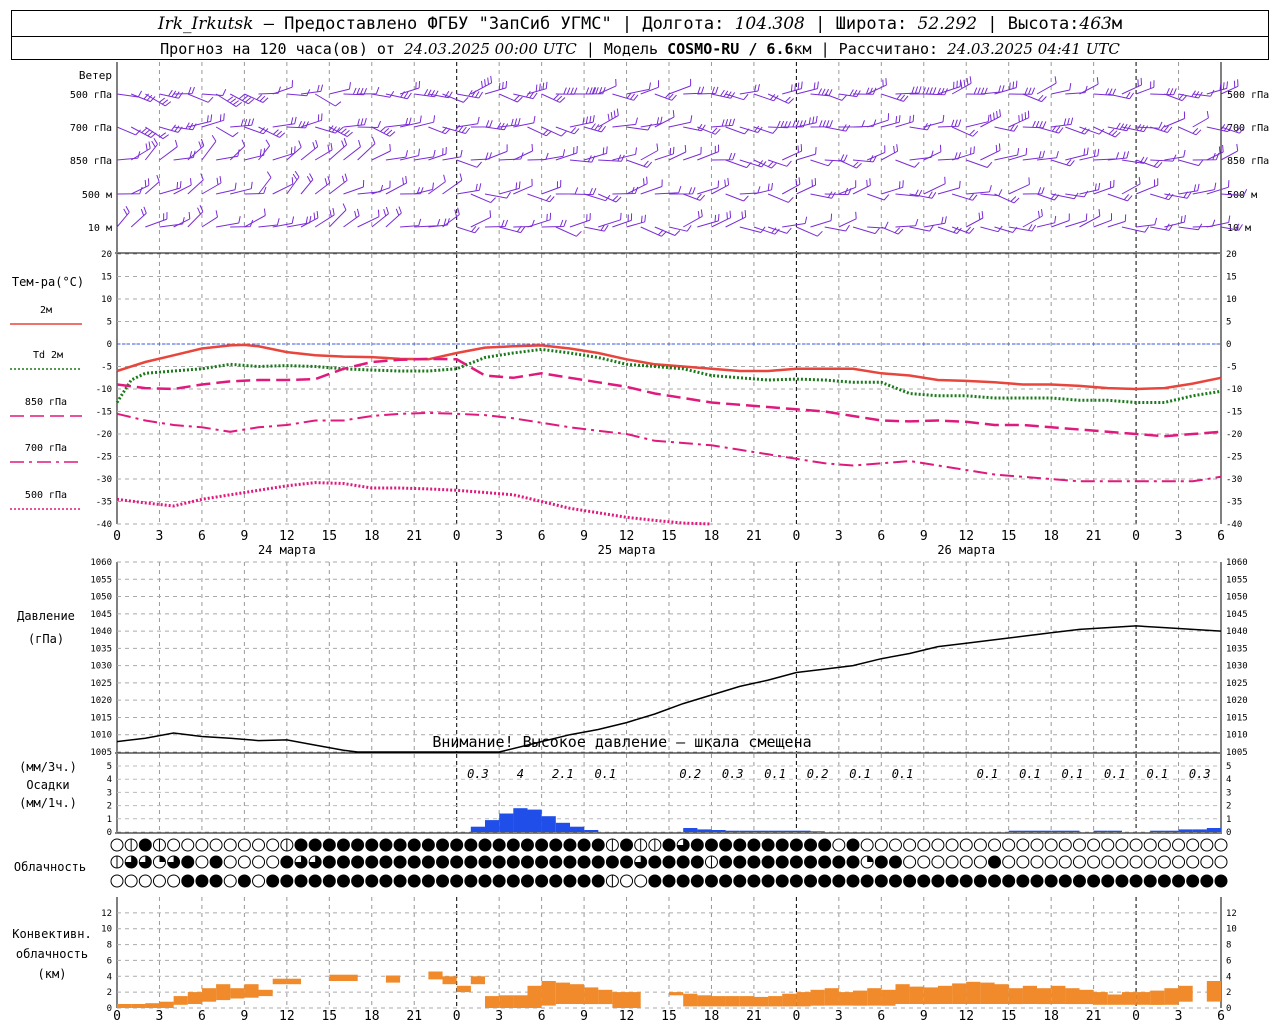 The width and height of the screenshot is (1280, 1024). I want to click on precip-total-label: 0.1, so click(903, 774).